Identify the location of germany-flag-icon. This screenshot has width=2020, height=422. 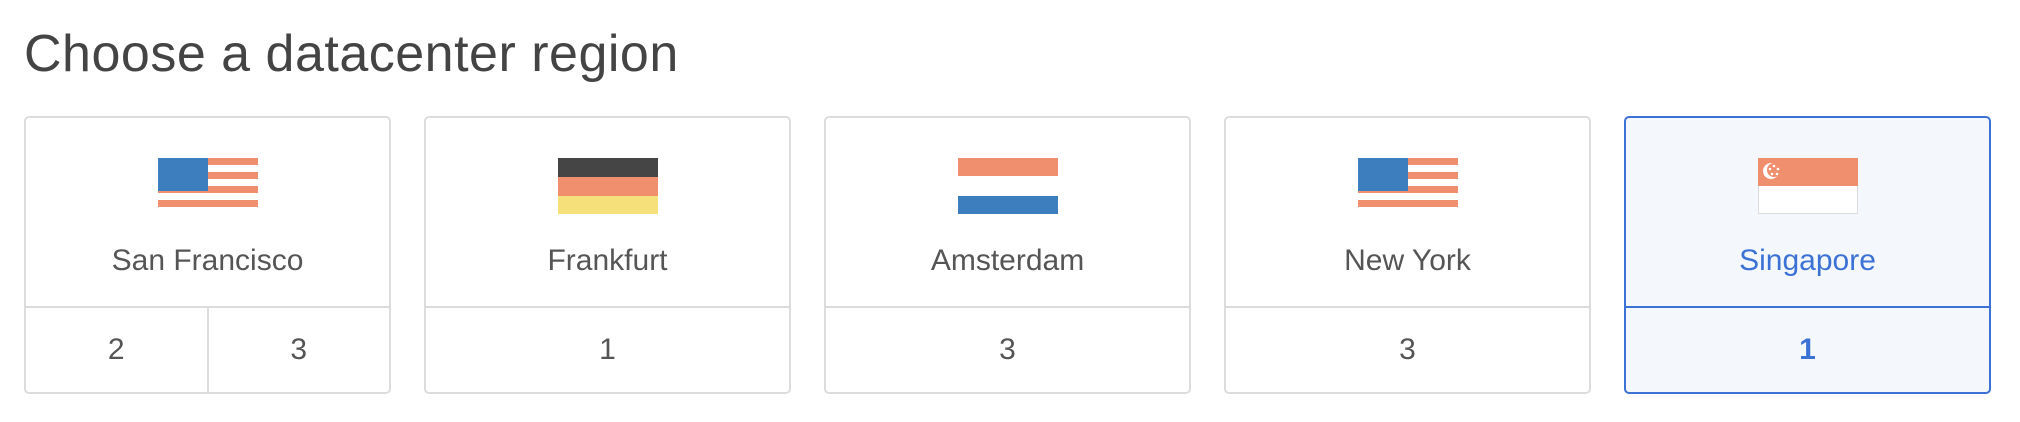
(607, 186).